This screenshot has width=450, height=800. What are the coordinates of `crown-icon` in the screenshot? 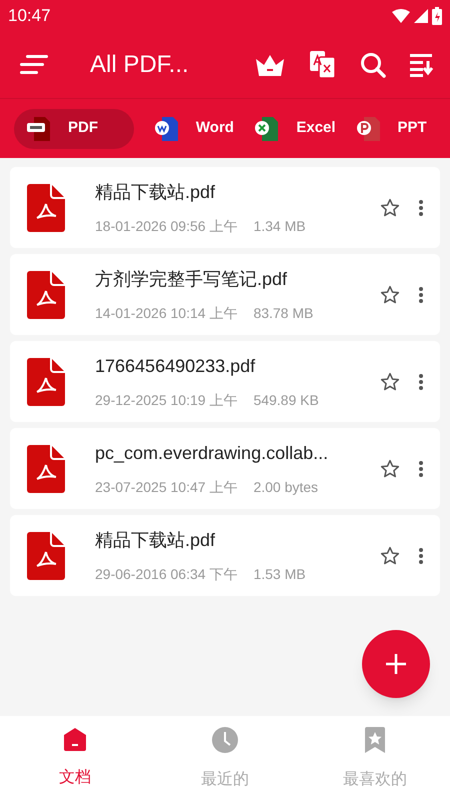 It's located at (270, 65).